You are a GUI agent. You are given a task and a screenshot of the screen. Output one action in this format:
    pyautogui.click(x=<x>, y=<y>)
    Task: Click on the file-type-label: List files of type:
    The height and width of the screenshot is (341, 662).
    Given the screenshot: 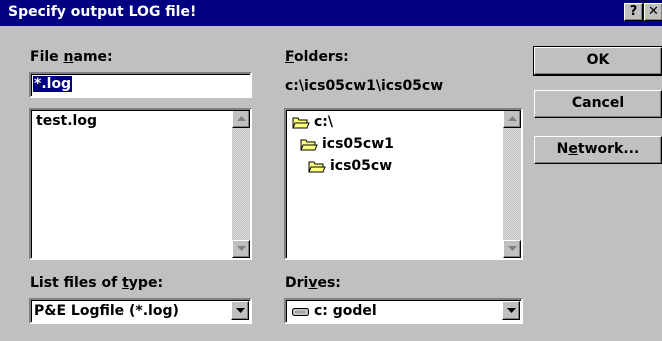 What is the action you would take?
    pyautogui.click(x=97, y=283)
    